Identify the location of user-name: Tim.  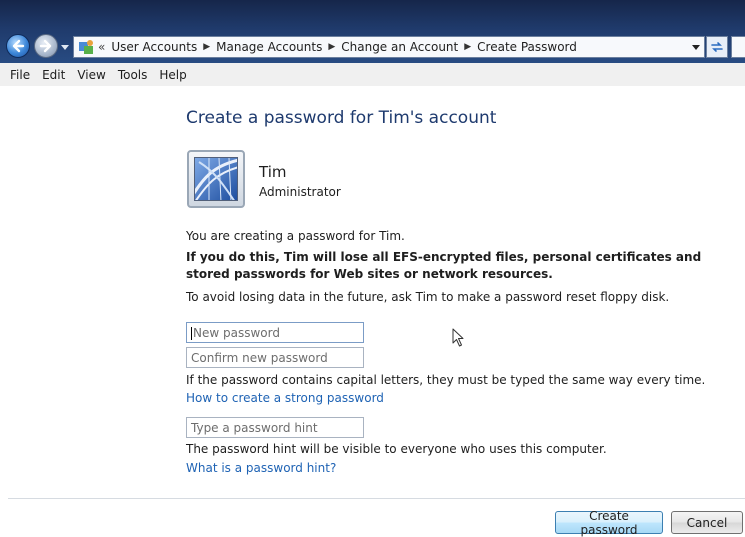
(273, 172).